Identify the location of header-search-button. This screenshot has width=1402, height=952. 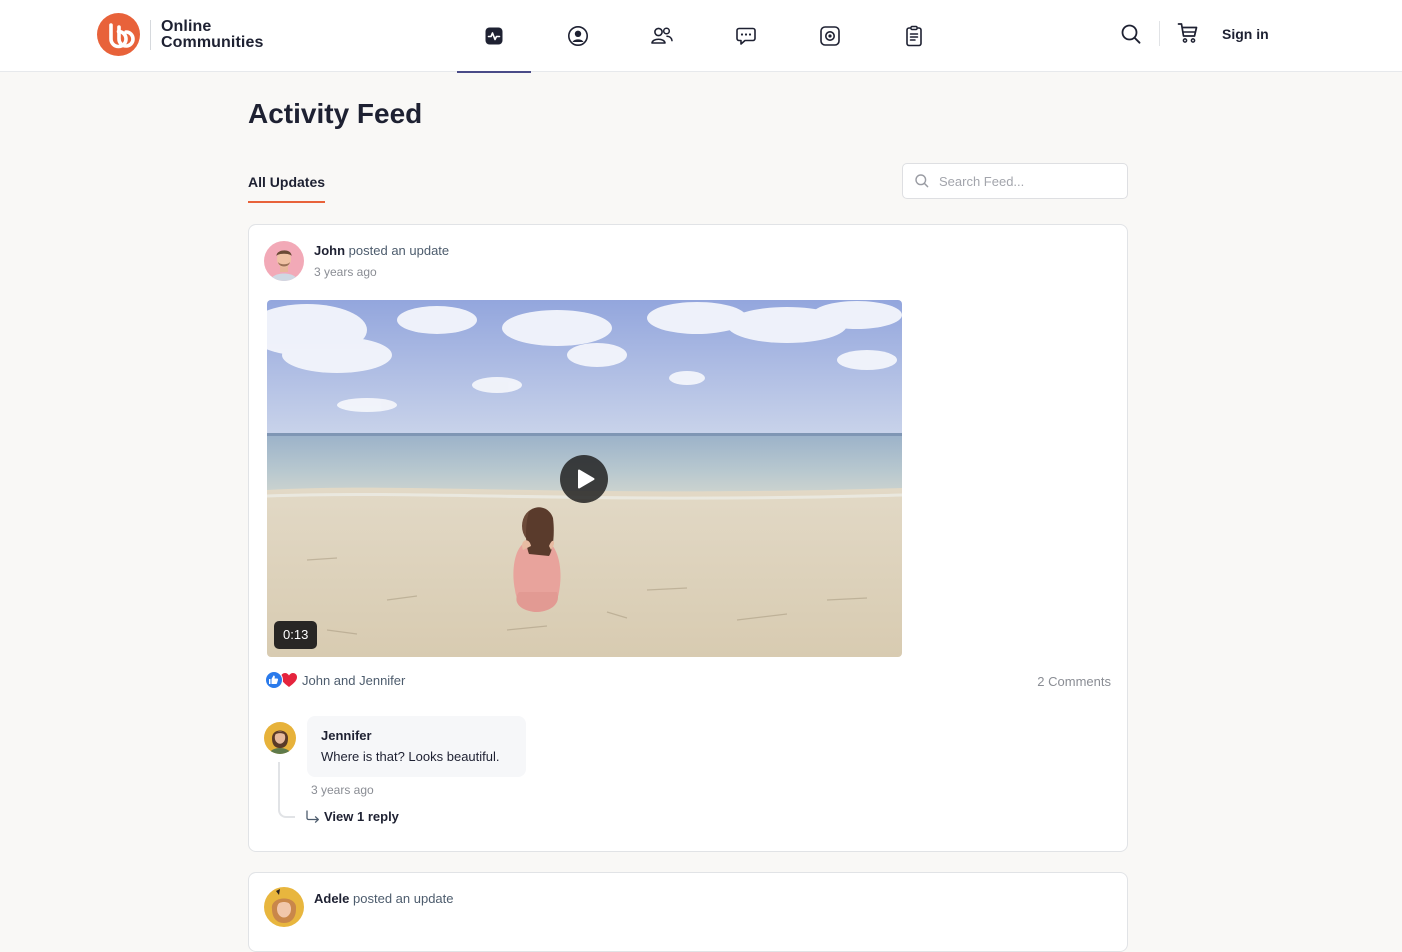
(1131, 34).